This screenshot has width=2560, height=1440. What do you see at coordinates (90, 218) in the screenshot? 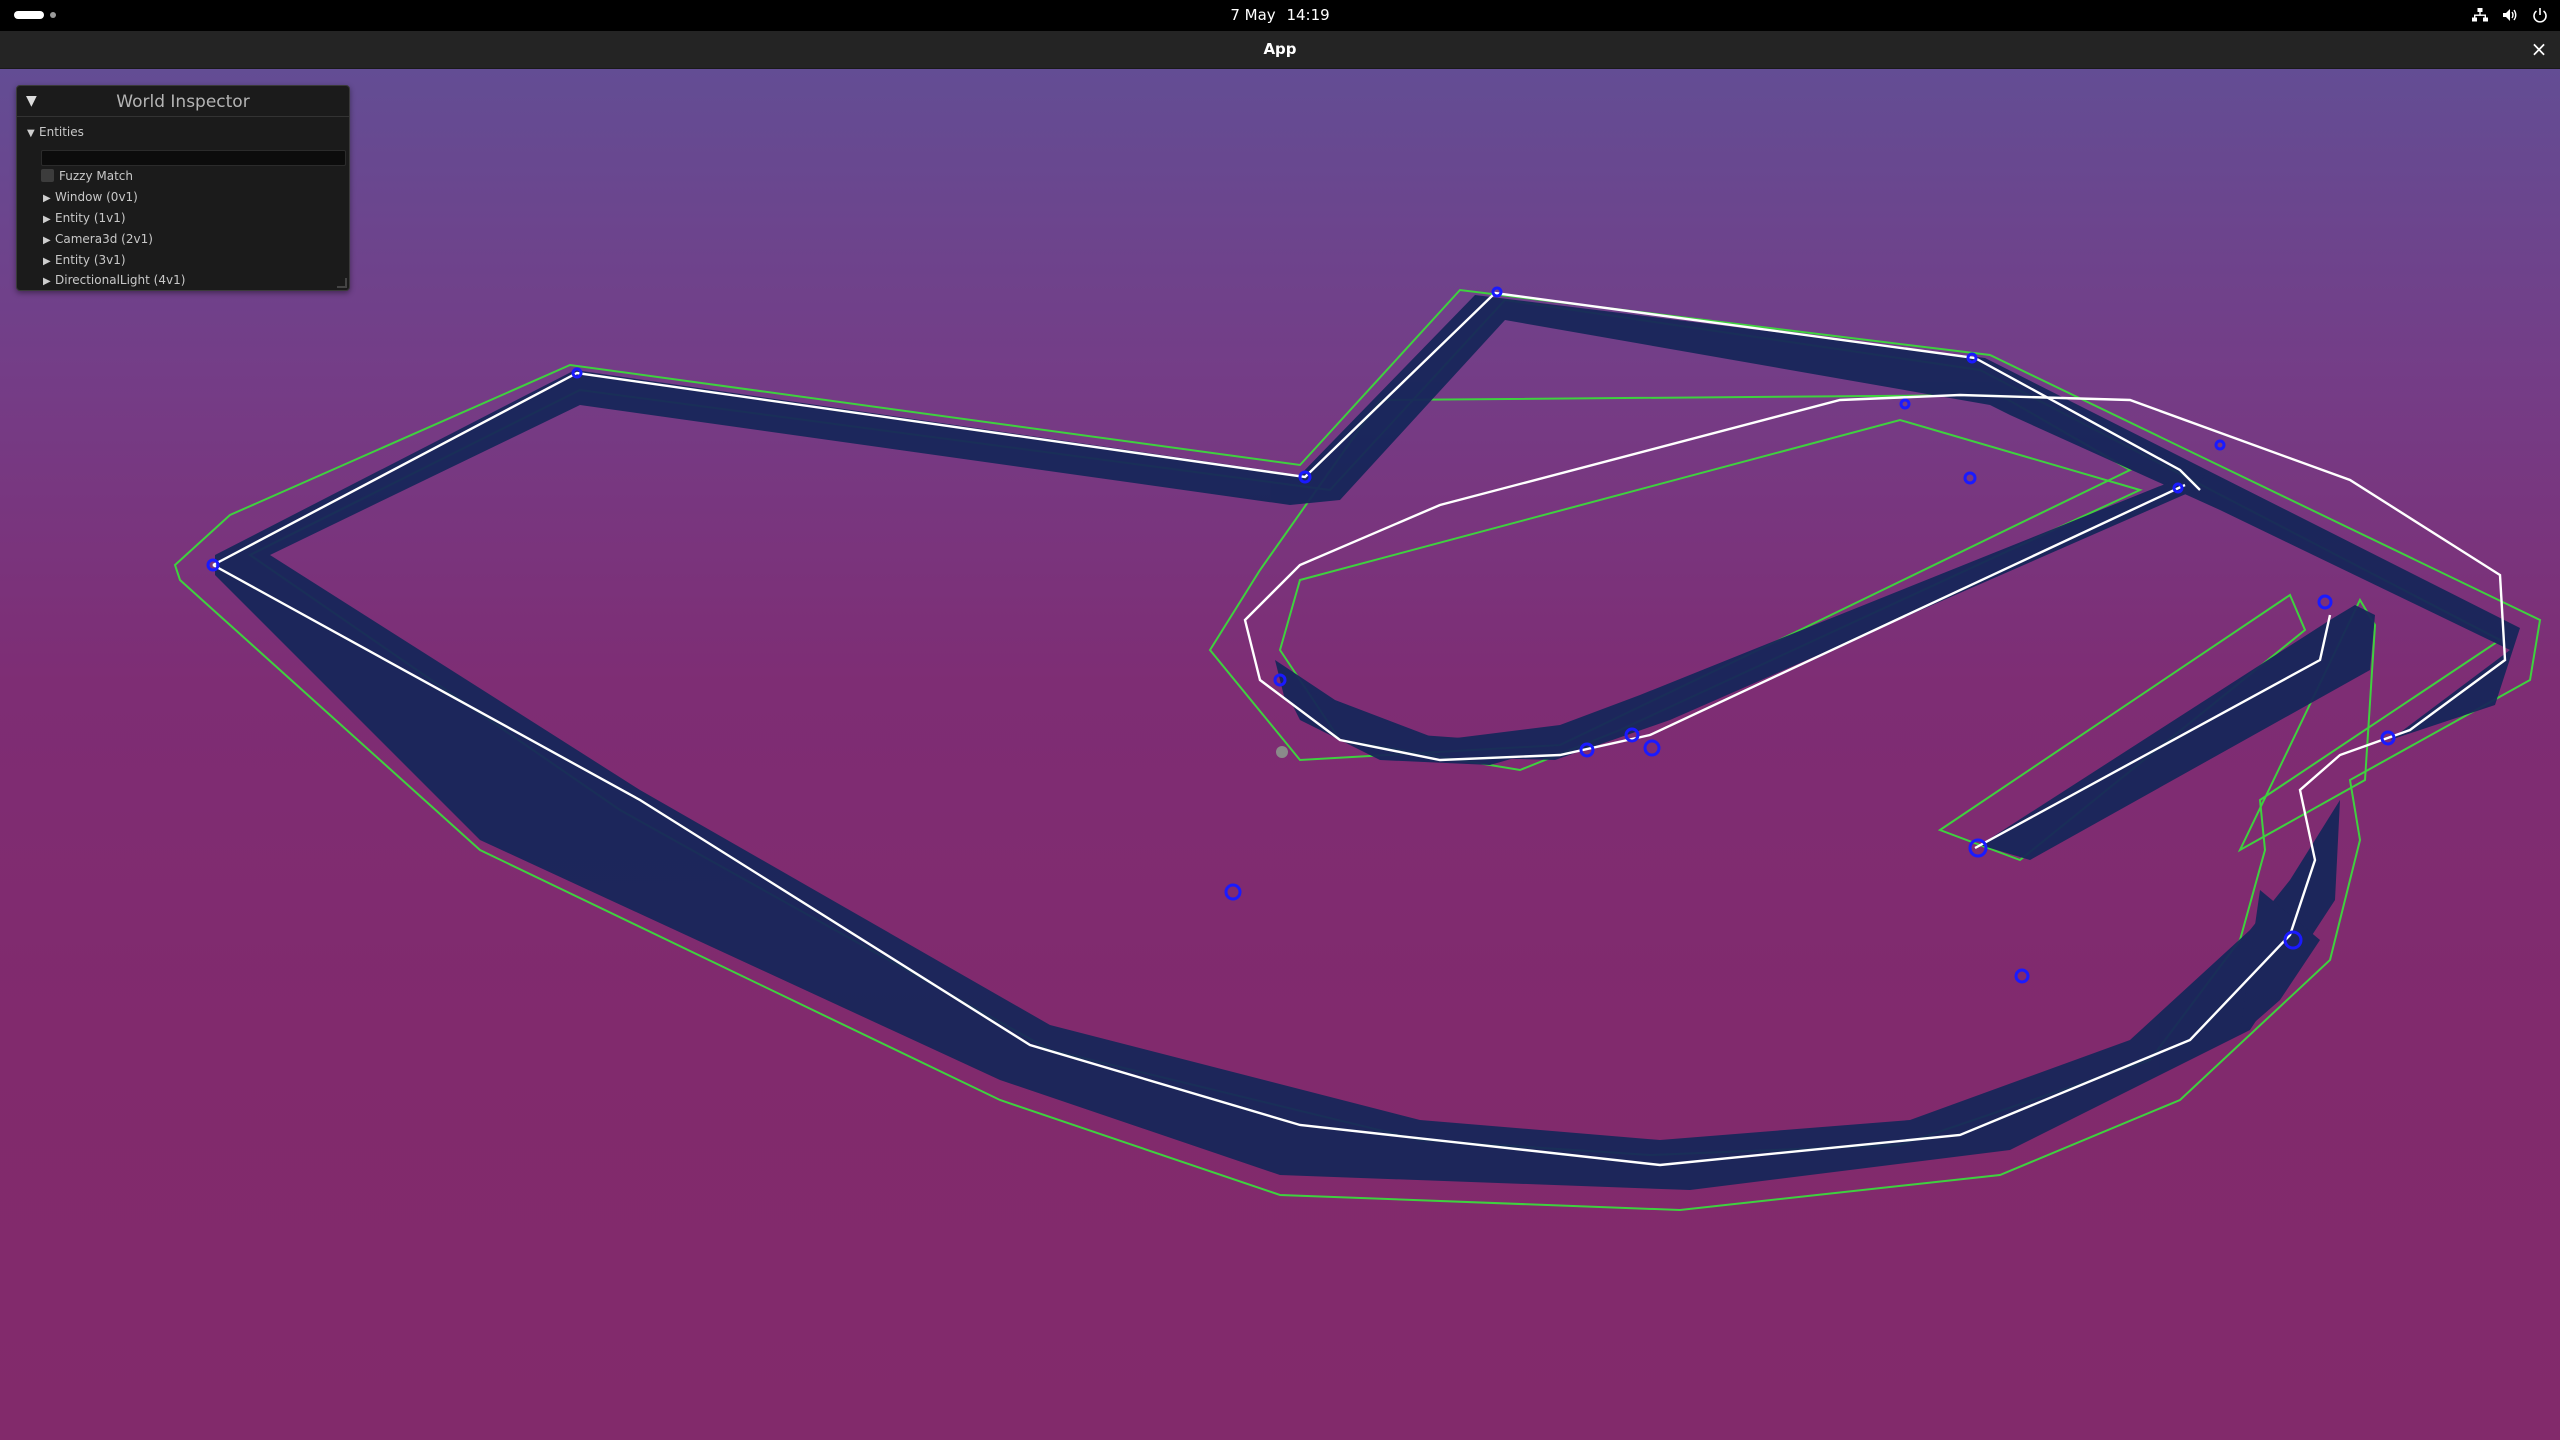
I see `entity-label: Entity (1v1)` at bounding box center [90, 218].